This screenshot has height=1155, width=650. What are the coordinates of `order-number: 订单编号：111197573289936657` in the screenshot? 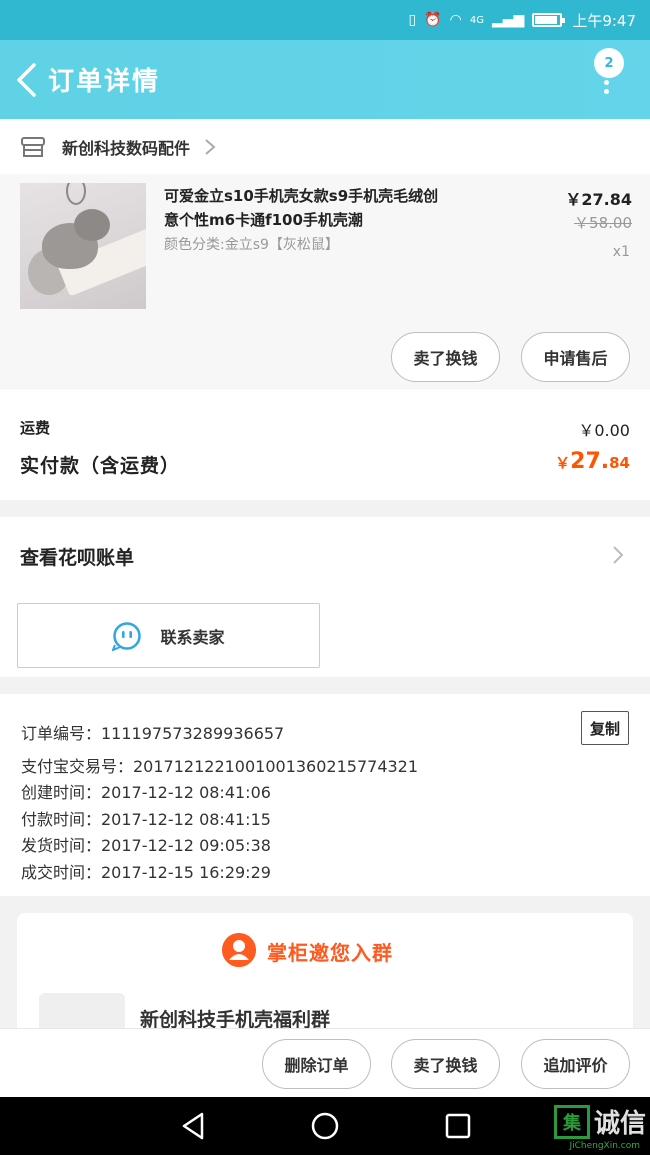 It's located at (153, 733).